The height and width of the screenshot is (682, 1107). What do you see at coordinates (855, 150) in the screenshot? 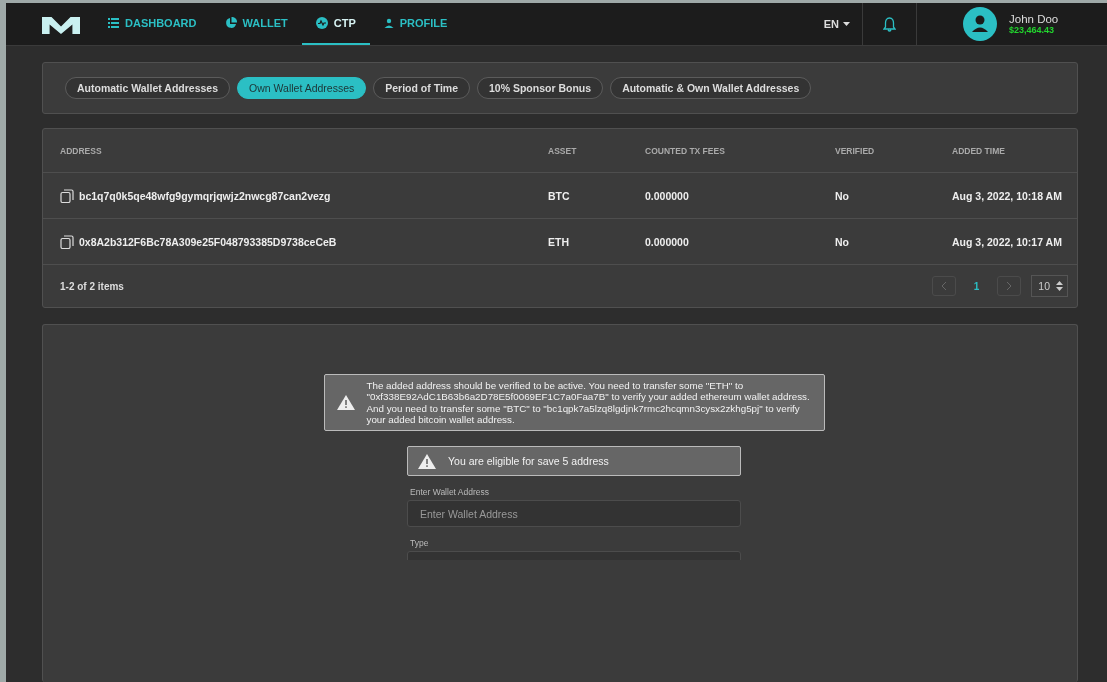
I see `column-header: VERIFIED` at bounding box center [855, 150].